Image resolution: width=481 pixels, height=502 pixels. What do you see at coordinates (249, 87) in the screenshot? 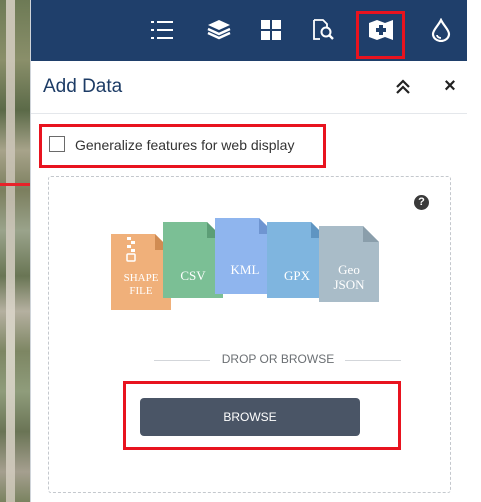
I see `panel-header: Add Data ×` at bounding box center [249, 87].